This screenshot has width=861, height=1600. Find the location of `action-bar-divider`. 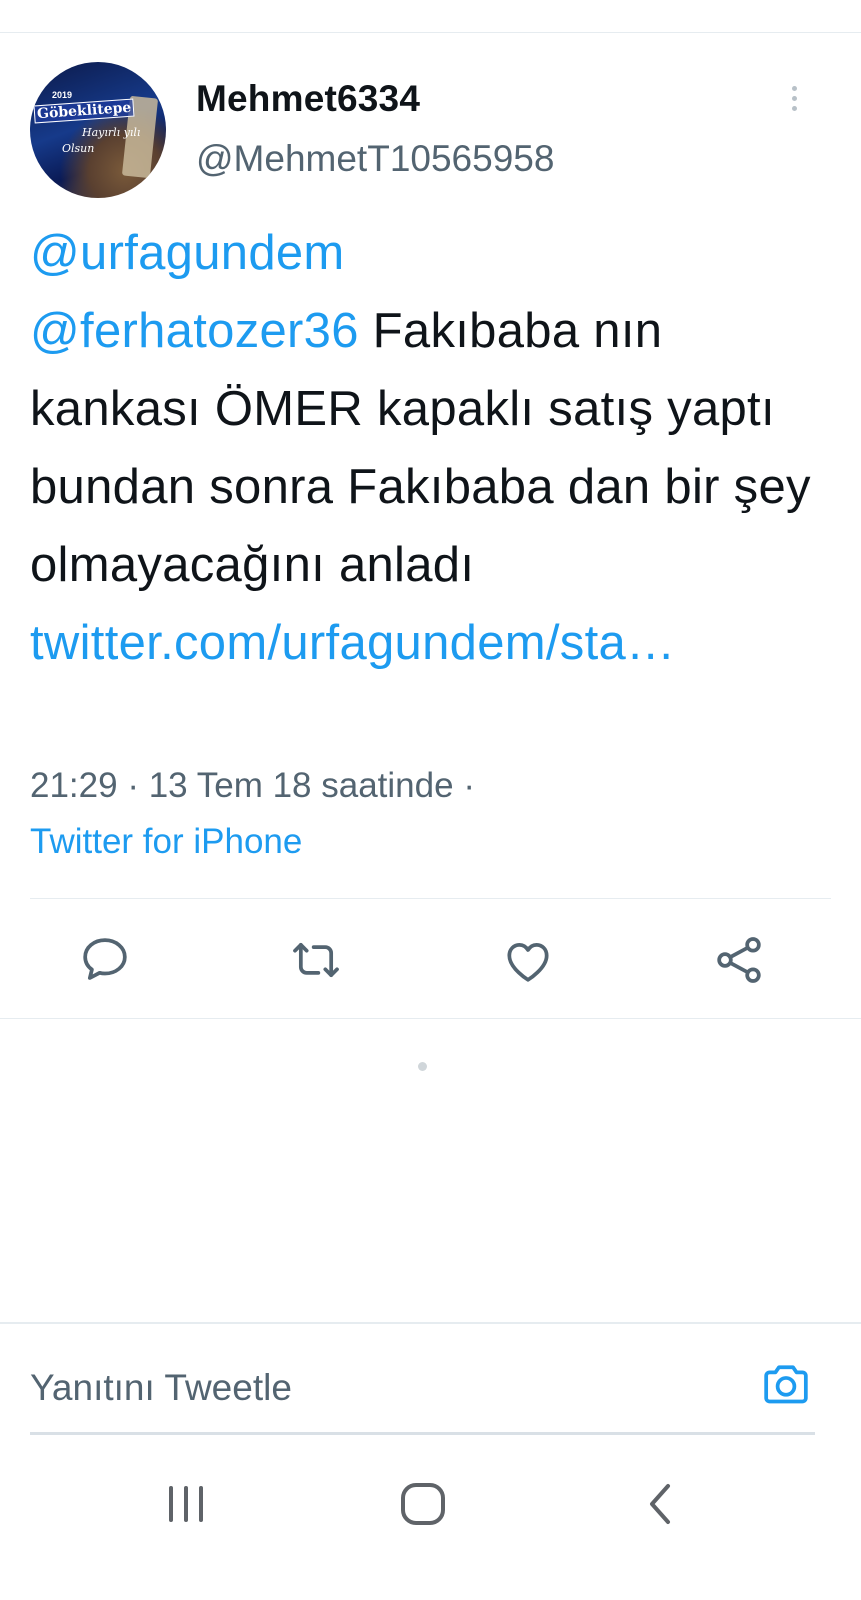

action-bar-divider is located at coordinates (430, 898).